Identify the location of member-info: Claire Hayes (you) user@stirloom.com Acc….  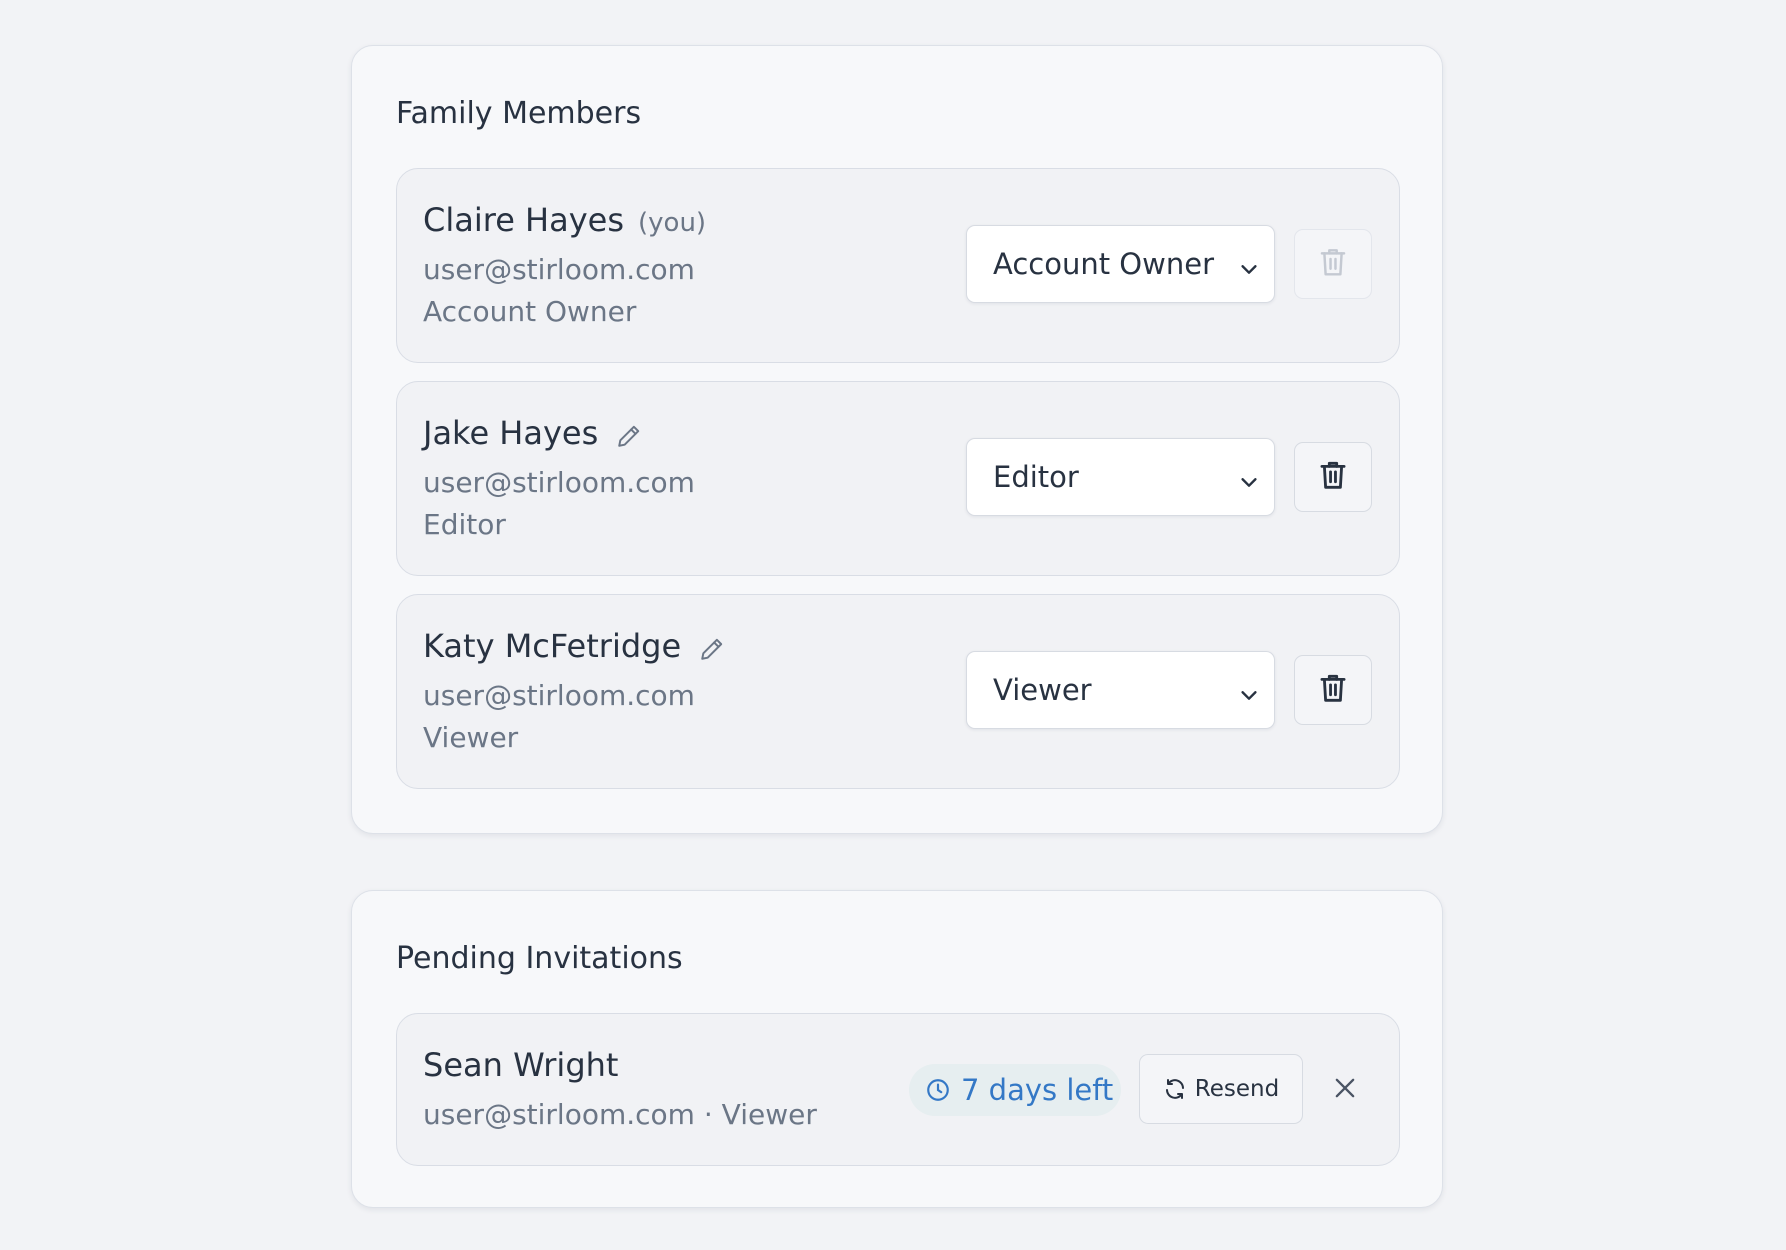
(564, 268).